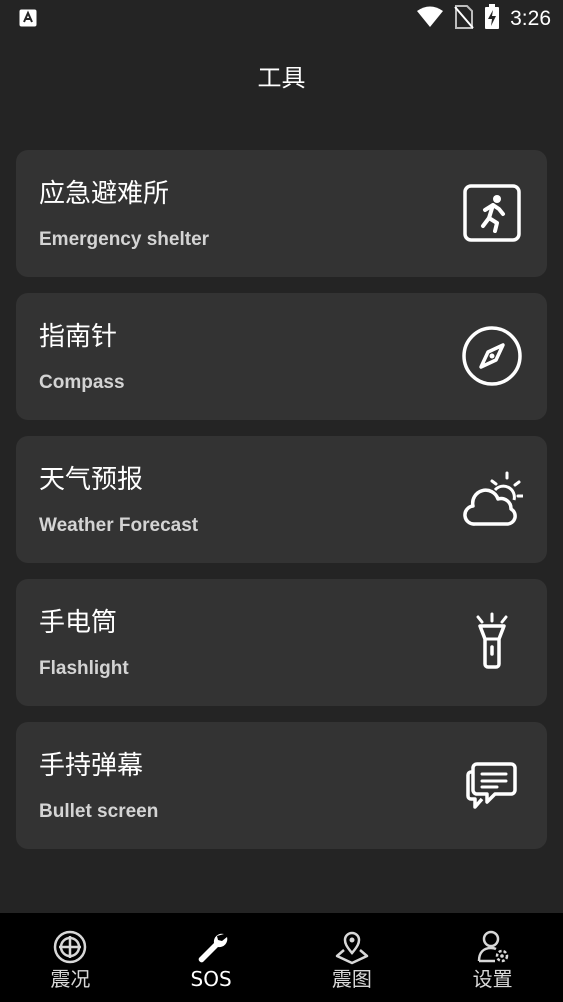  What do you see at coordinates (124, 239) in the screenshot?
I see `tool-card-subtitle: Emergency shelter` at bounding box center [124, 239].